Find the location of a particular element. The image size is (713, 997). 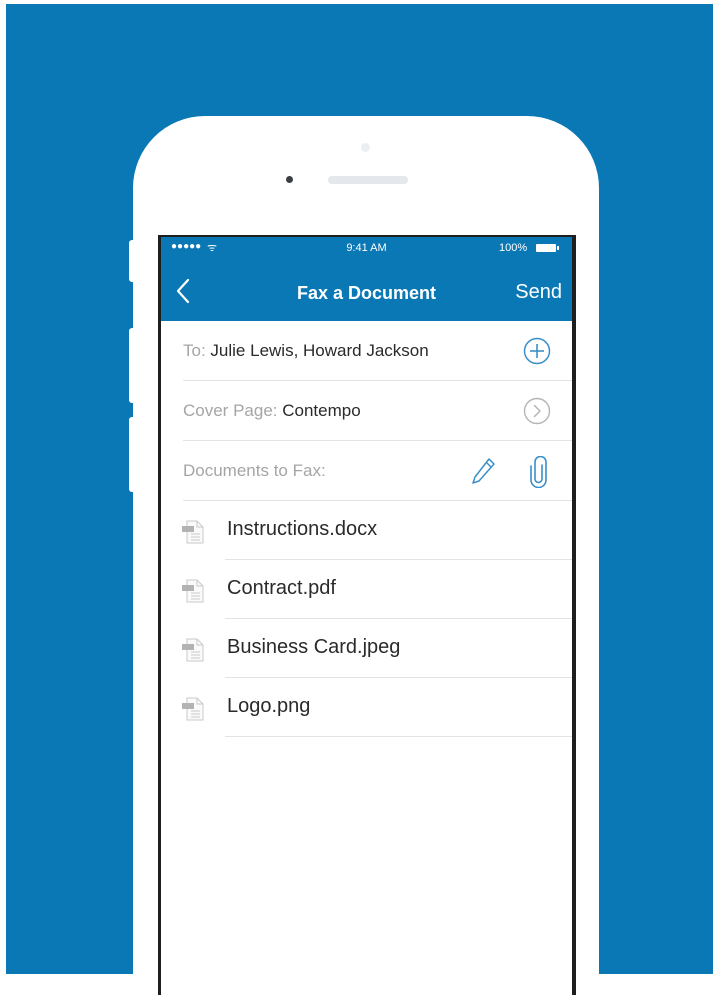

status-bar: ●●●●● ᯤ 9:41 AM 100% is located at coordinates (366, 248).